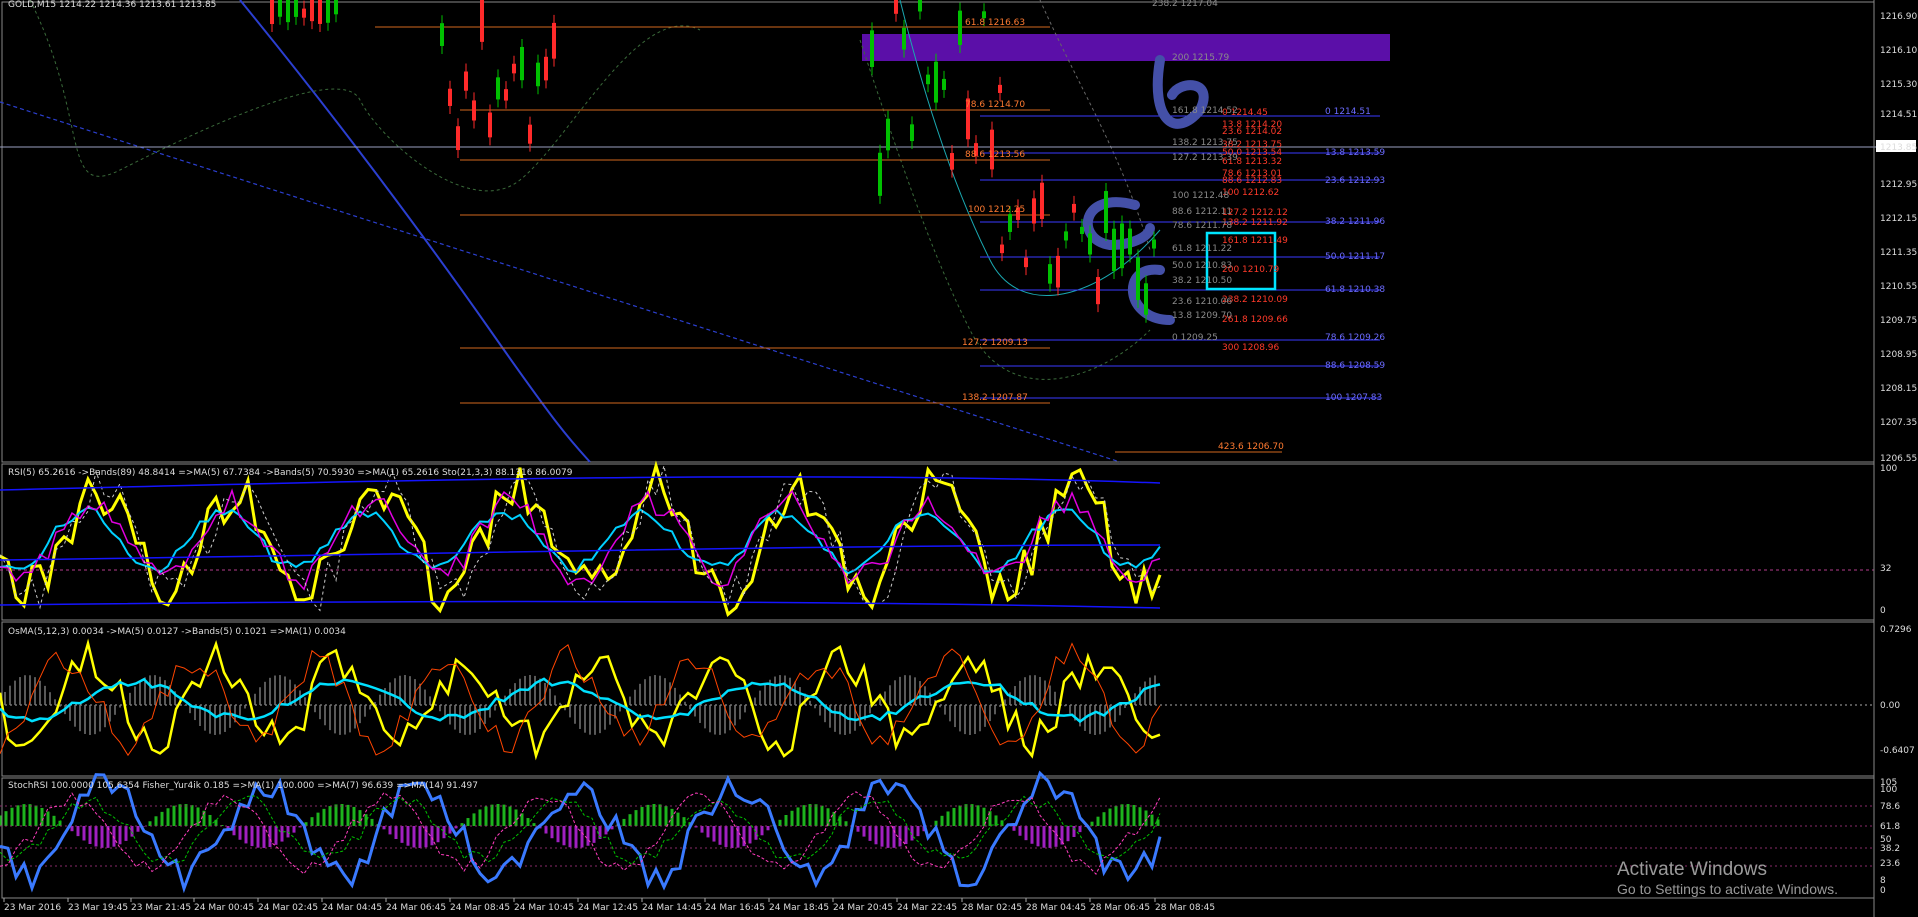 The height and width of the screenshot is (917, 1918). What do you see at coordinates (1251, 447) in the screenshot?
I see `orange-fib-label: 423.6 1206.70` at bounding box center [1251, 447].